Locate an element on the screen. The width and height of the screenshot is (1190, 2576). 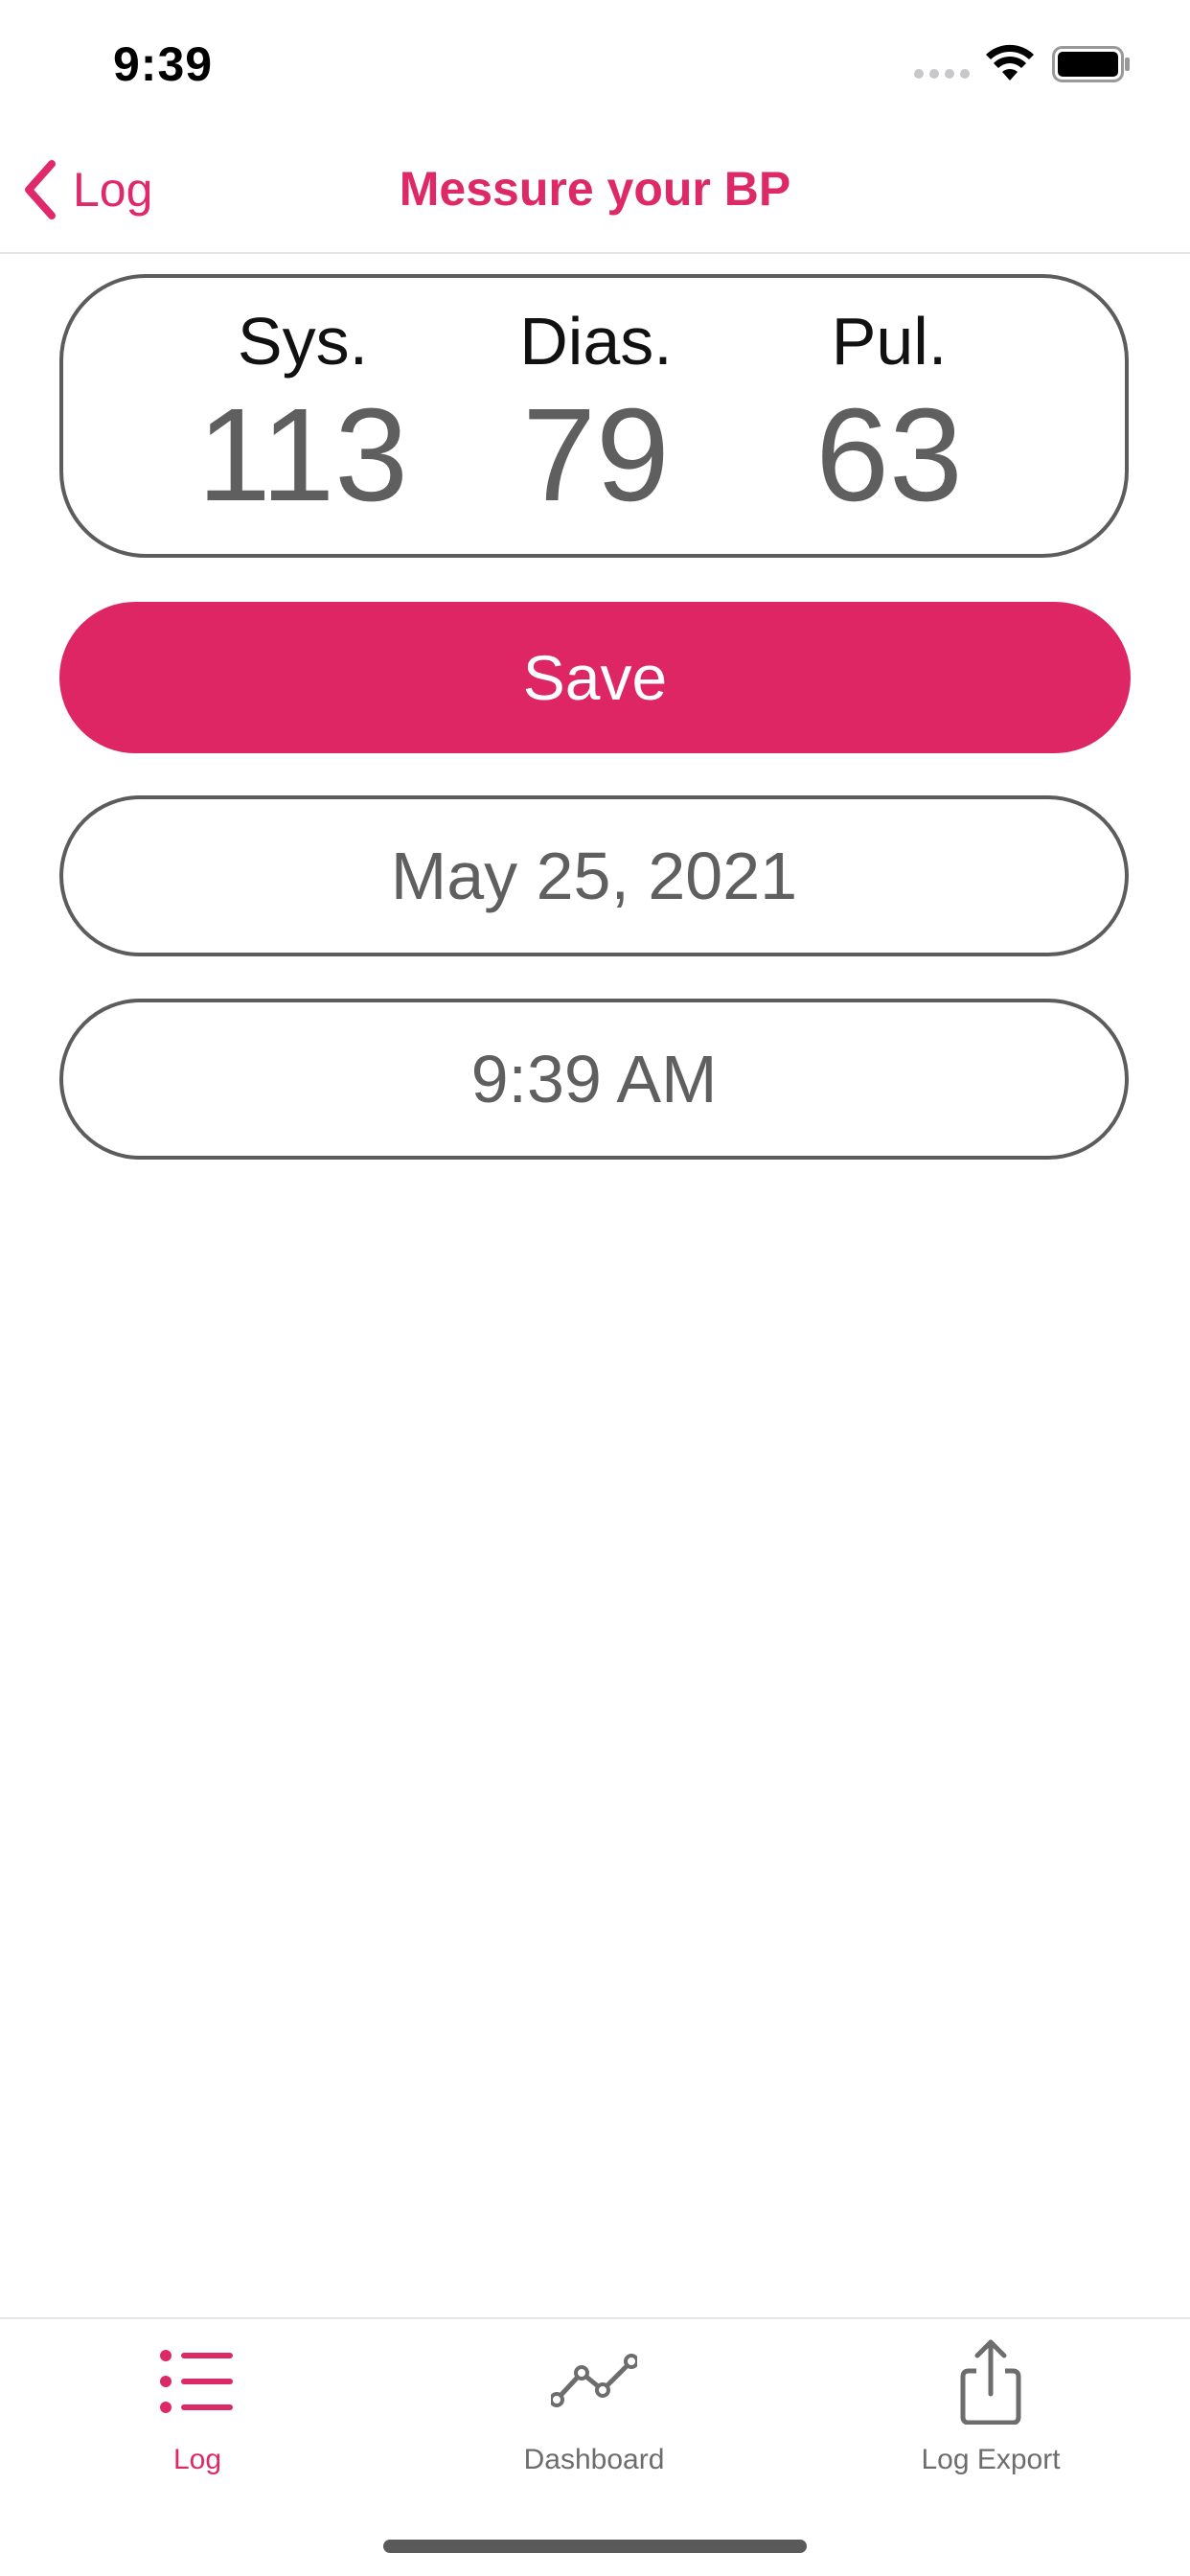
page-title: Messure your BP is located at coordinates (595, 189).